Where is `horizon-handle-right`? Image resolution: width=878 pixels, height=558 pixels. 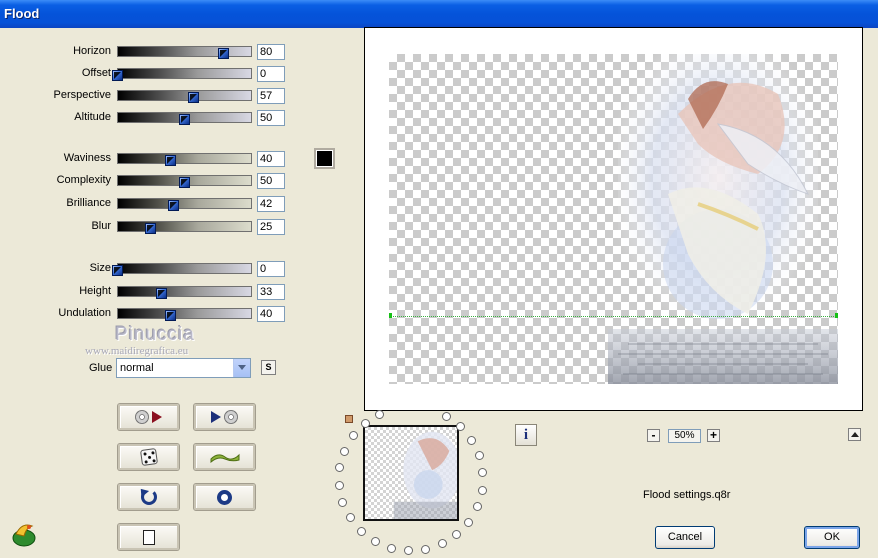 horizon-handle-right is located at coordinates (836, 315).